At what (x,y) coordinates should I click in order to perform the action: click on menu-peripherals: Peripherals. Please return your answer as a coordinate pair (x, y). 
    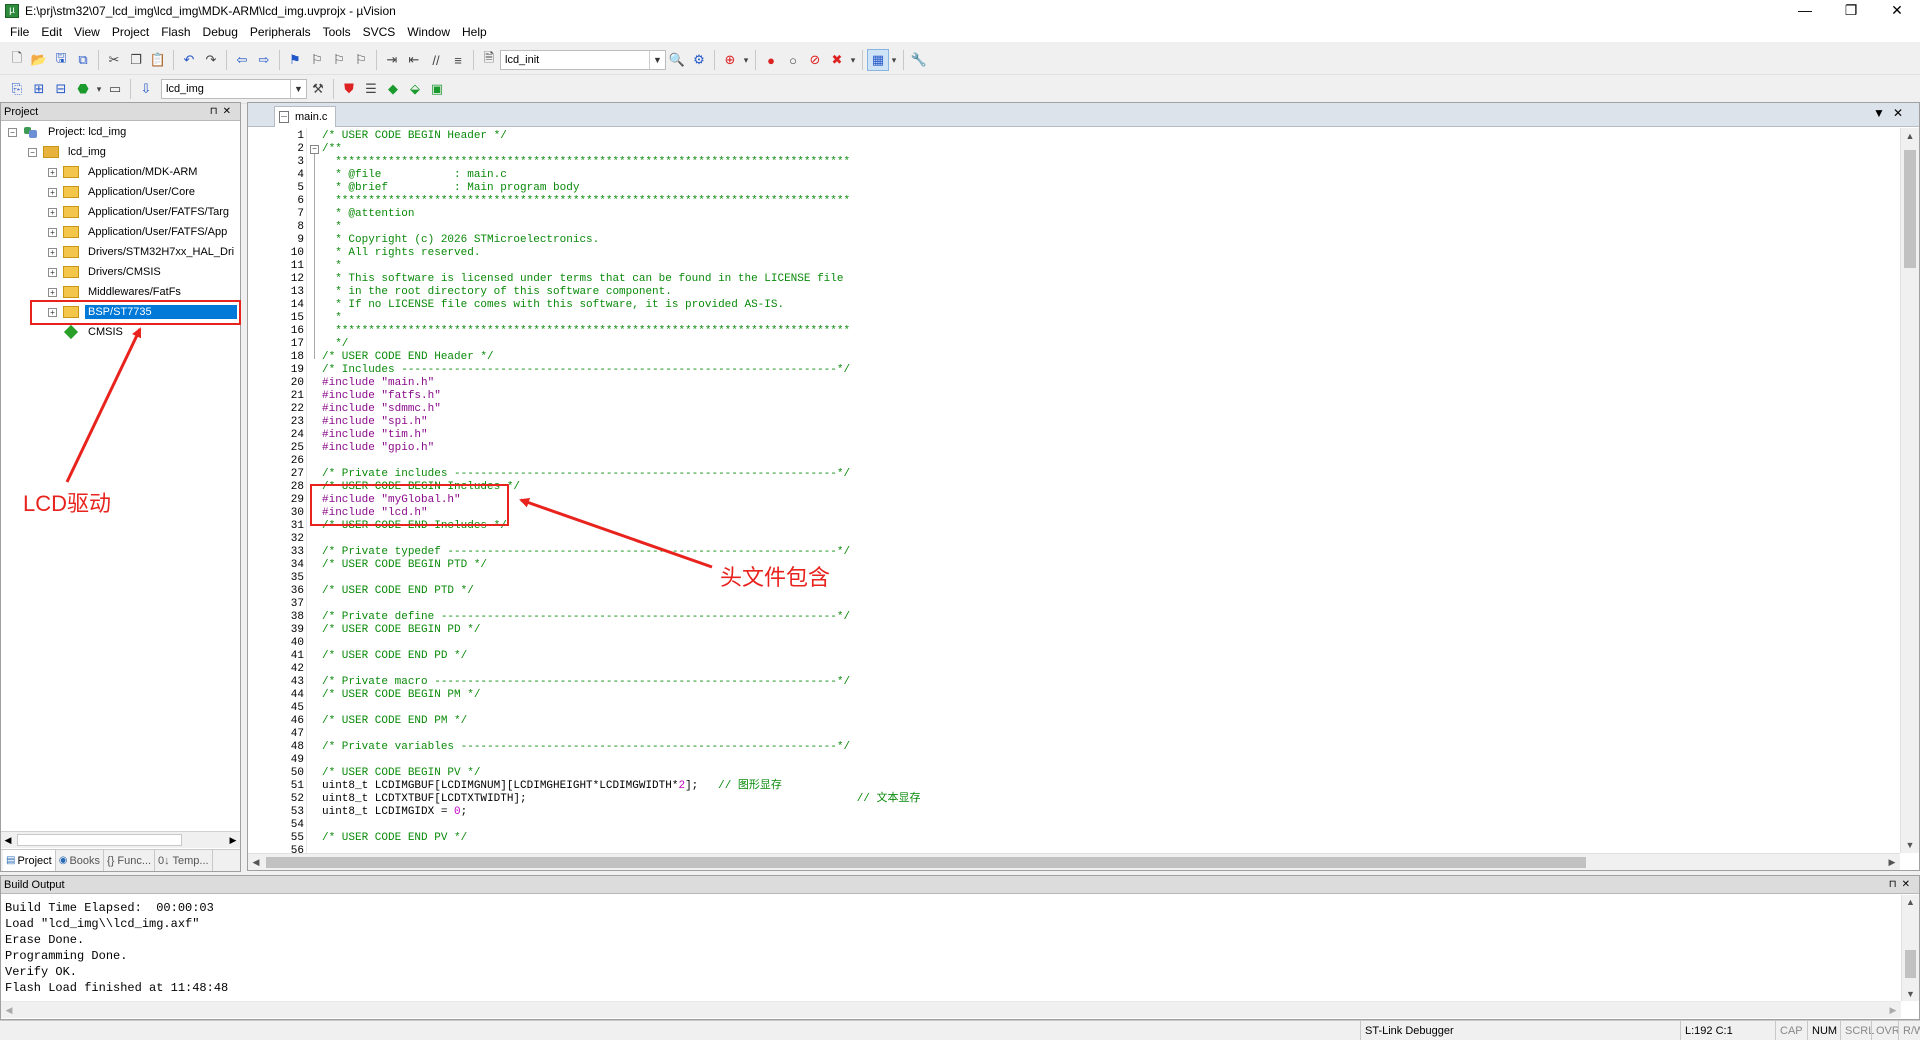
    Looking at the image, I should click on (280, 32).